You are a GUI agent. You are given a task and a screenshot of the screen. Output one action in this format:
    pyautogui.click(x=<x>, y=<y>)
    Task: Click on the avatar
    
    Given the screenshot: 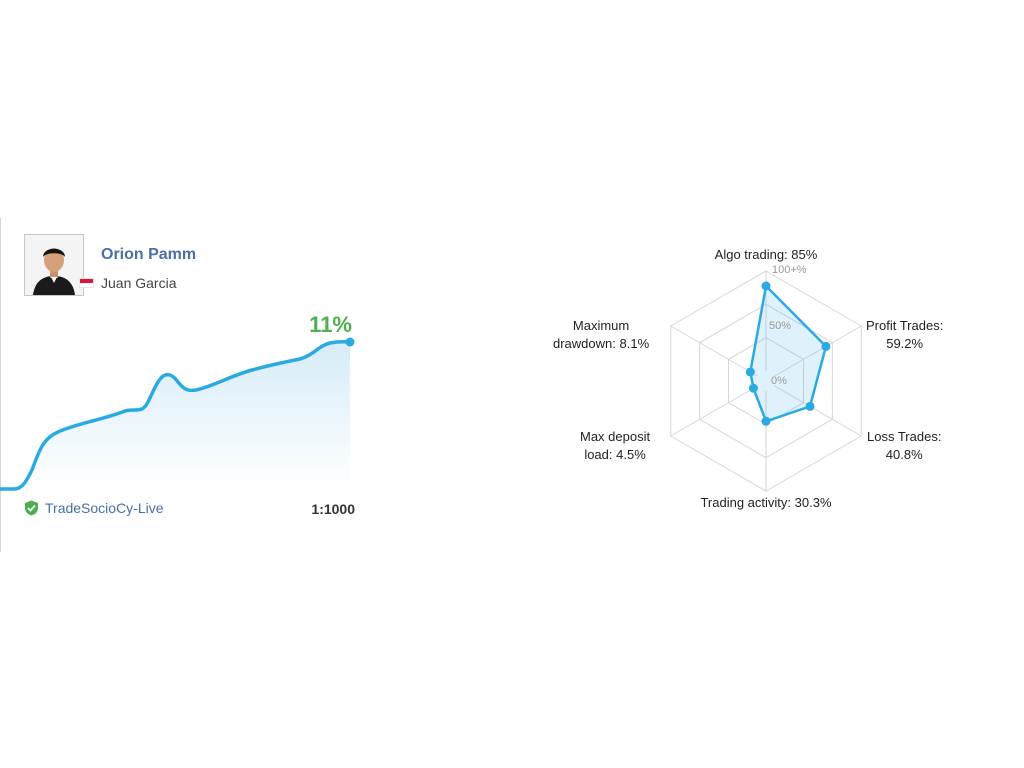 What is the action you would take?
    pyautogui.click(x=54, y=265)
    